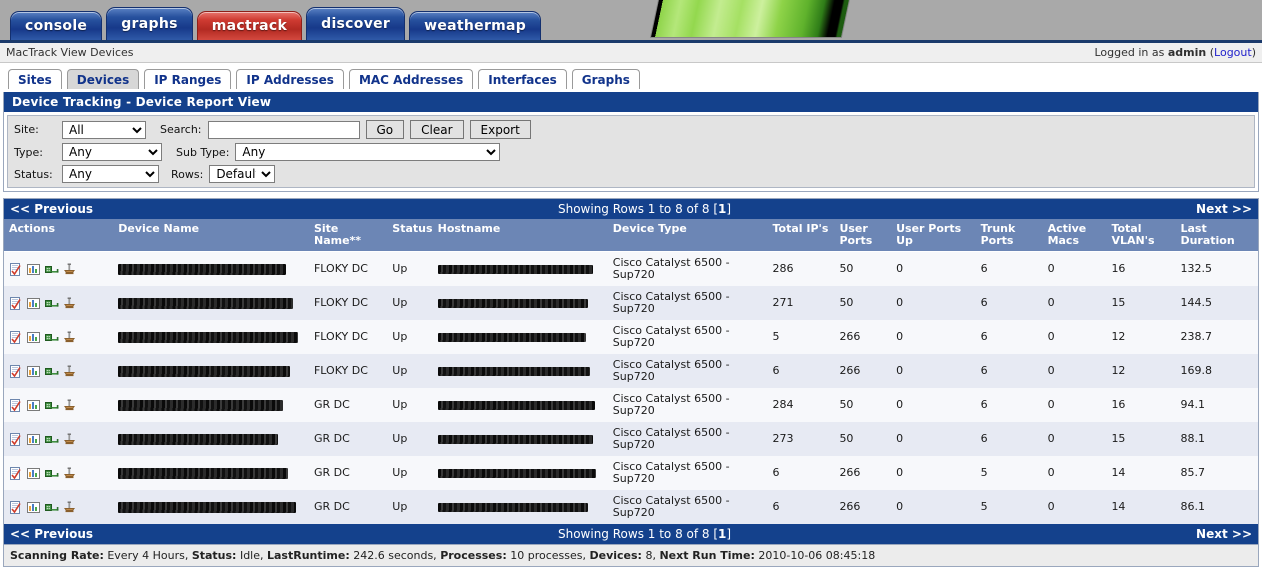  I want to click on device-type-cell: Cisco Catalyst 6500 - Sup720, so click(687, 337).